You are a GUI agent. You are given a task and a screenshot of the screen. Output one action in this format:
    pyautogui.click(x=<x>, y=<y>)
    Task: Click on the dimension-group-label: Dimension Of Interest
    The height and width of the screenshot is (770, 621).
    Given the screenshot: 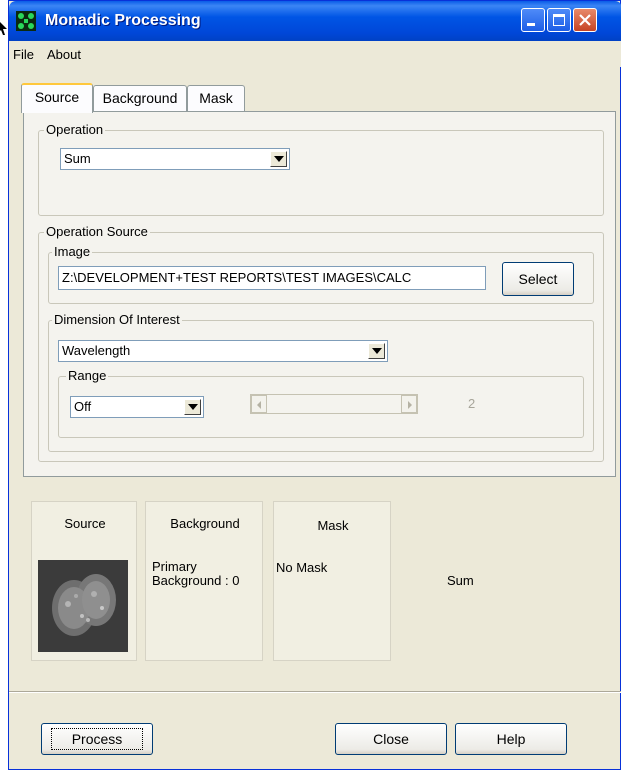 What is the action you would take?
    pyautogui.click(x=117, y=319)
    